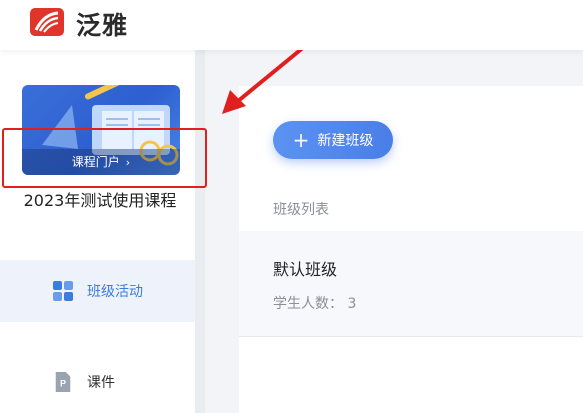 The width and height of the screenshot is (583, 413). I want to click on sidebar-item-courseware: P 课件, so click(84, 382).